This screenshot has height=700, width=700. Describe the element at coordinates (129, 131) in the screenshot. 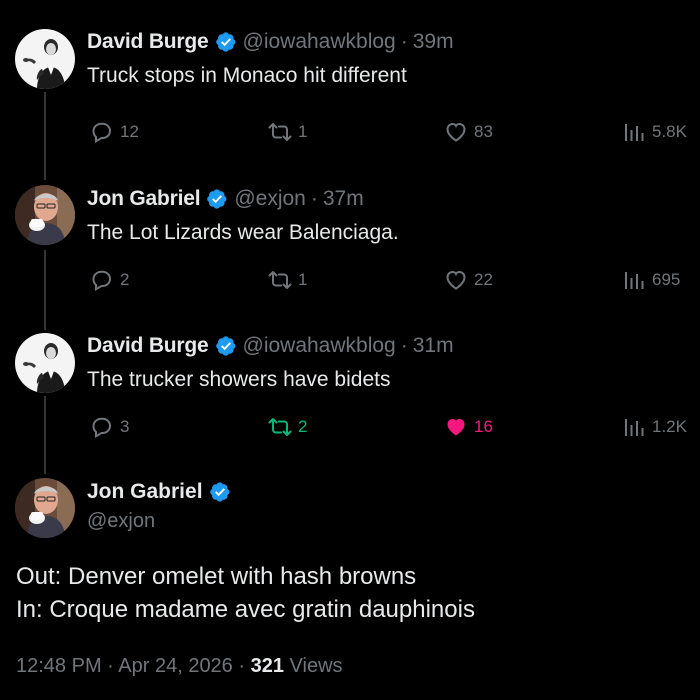

I see `reply-count: 12` at that location.